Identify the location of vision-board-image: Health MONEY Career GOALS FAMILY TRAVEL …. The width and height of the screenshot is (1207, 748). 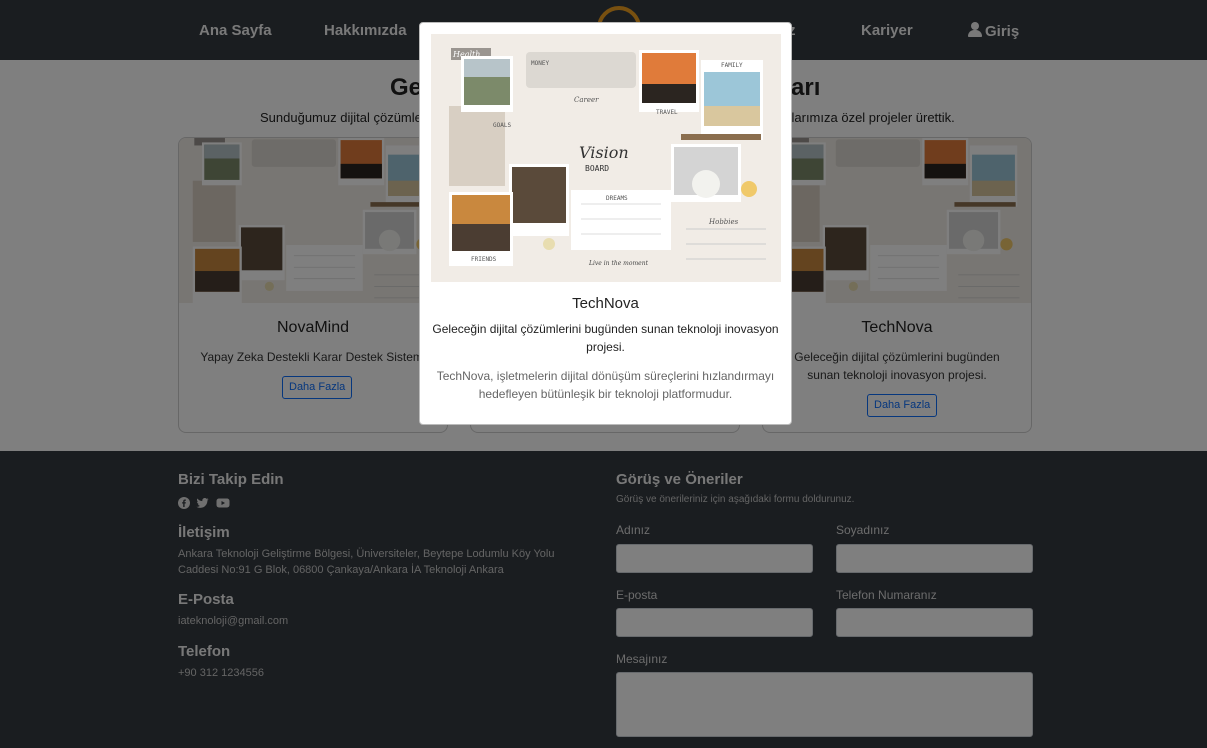
(606, 158).